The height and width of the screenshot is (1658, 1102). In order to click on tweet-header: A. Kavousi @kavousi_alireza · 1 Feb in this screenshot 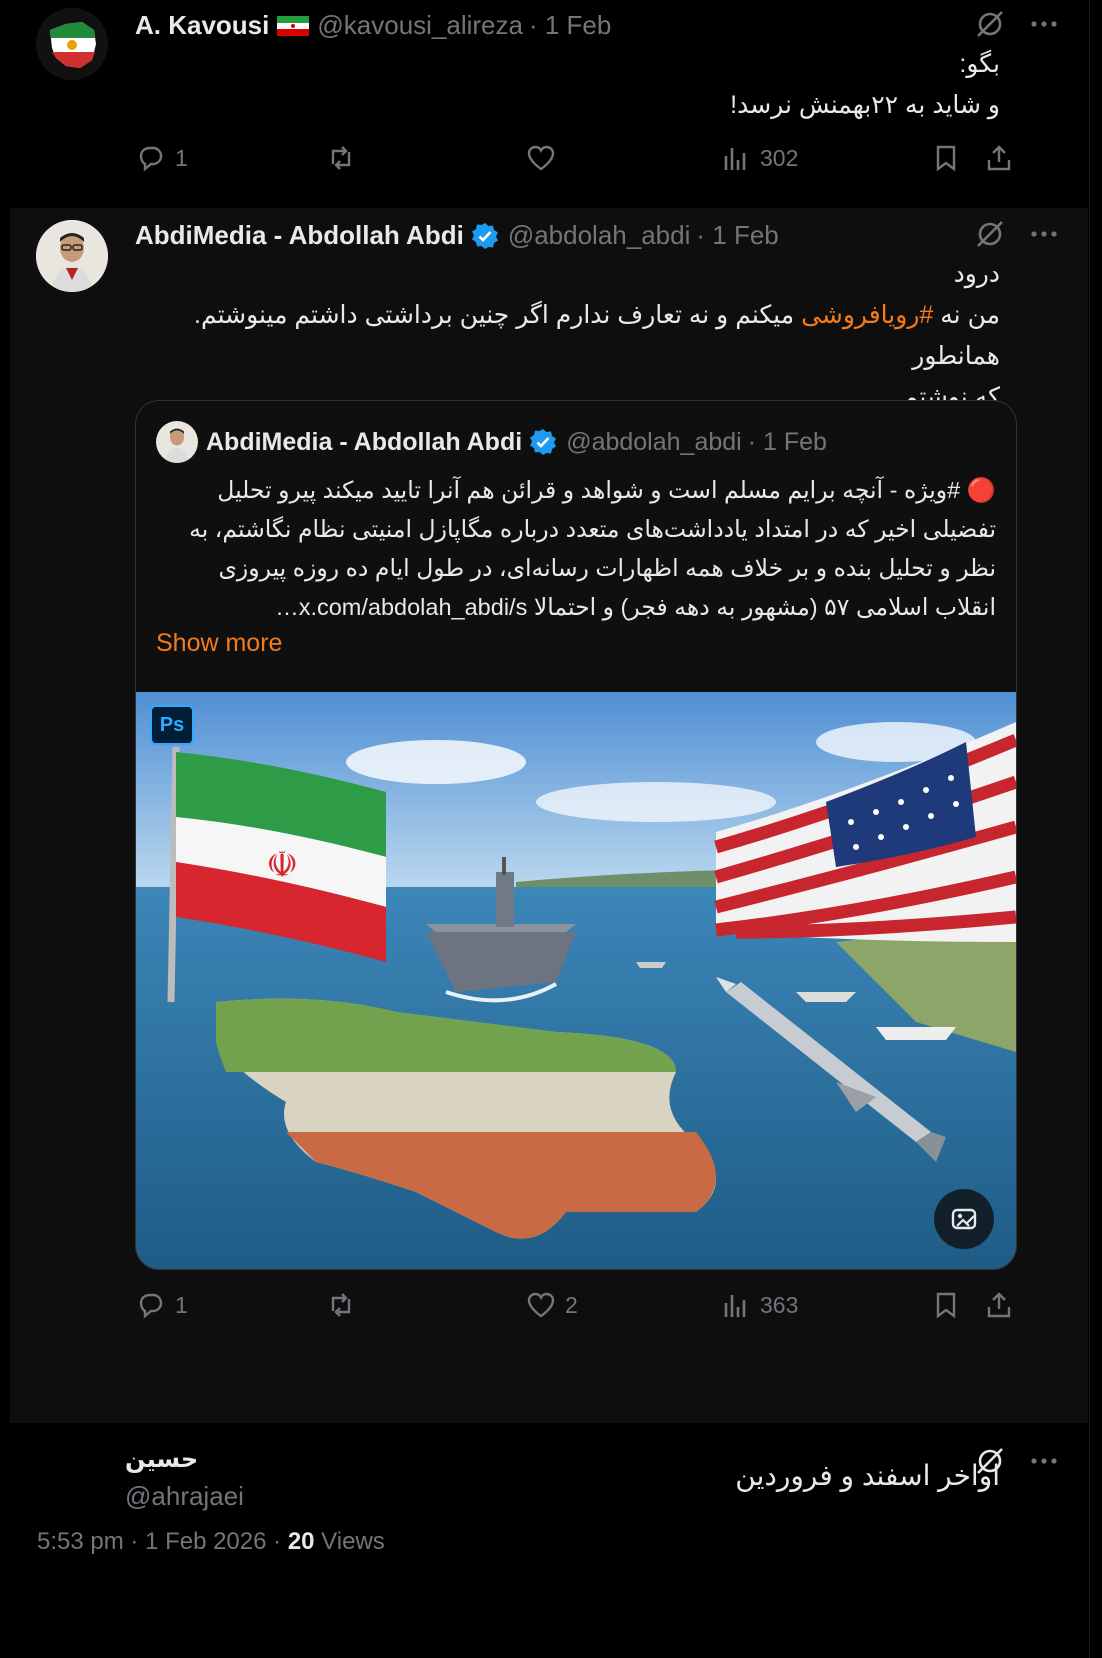, I will do `click(373, 25)`.